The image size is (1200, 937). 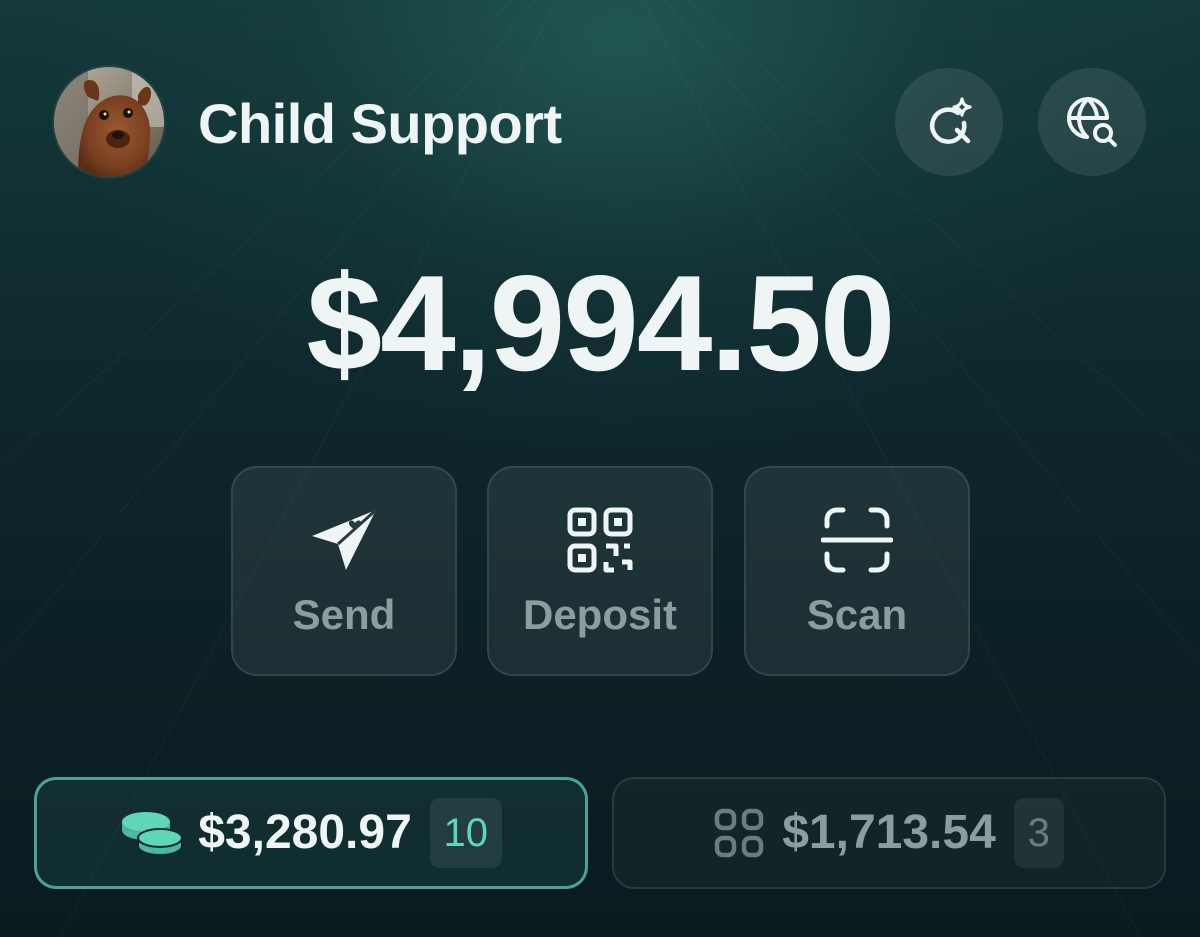 I want to click on ai-search-button, so click(x=949, y=122).